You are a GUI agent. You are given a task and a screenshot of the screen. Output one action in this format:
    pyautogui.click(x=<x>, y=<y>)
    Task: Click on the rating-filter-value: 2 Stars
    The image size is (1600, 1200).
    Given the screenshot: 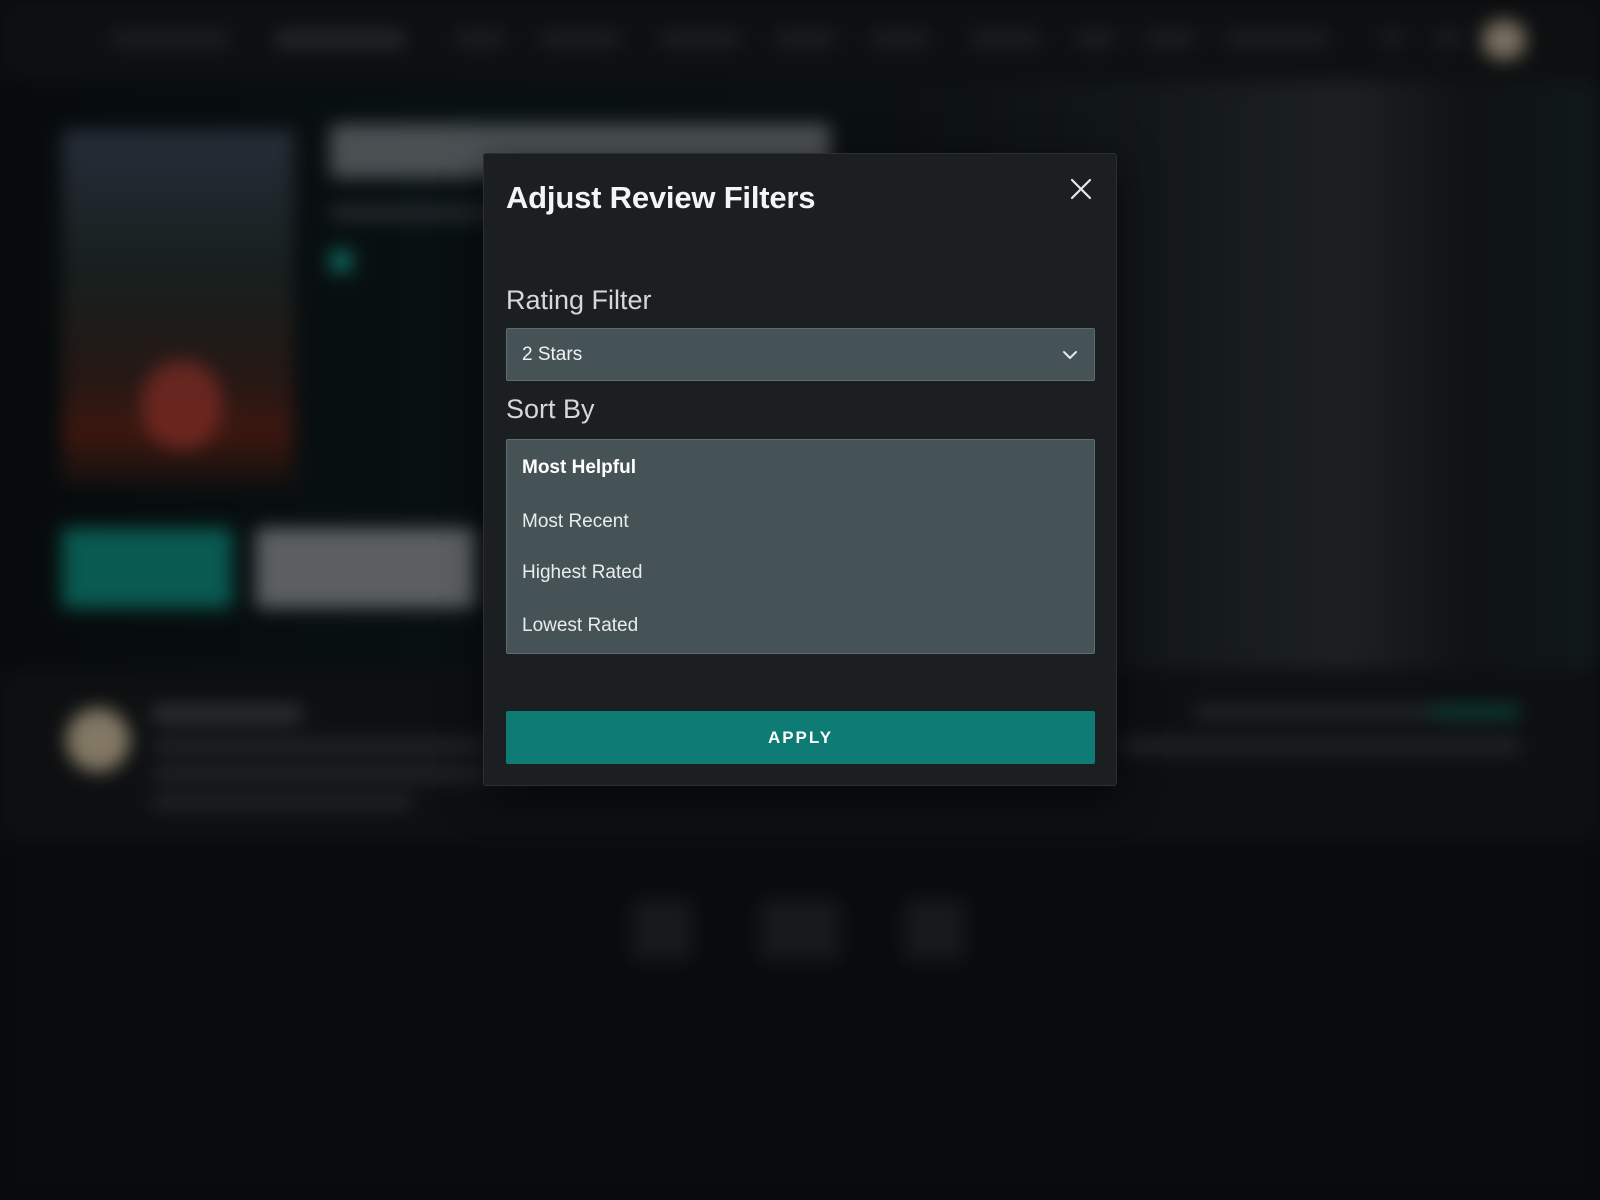 What is the action you would take?
    pyautogui.click(x=552, y=354)
    